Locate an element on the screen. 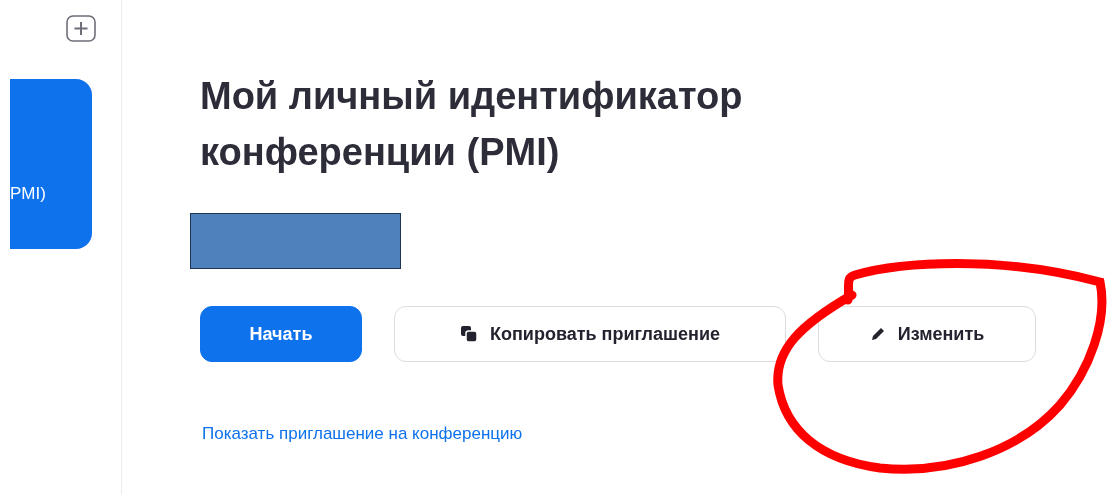 The image size is (1107, 494). copy-invitation-button: Копировать приглашение is located at coordinates (590, 334).